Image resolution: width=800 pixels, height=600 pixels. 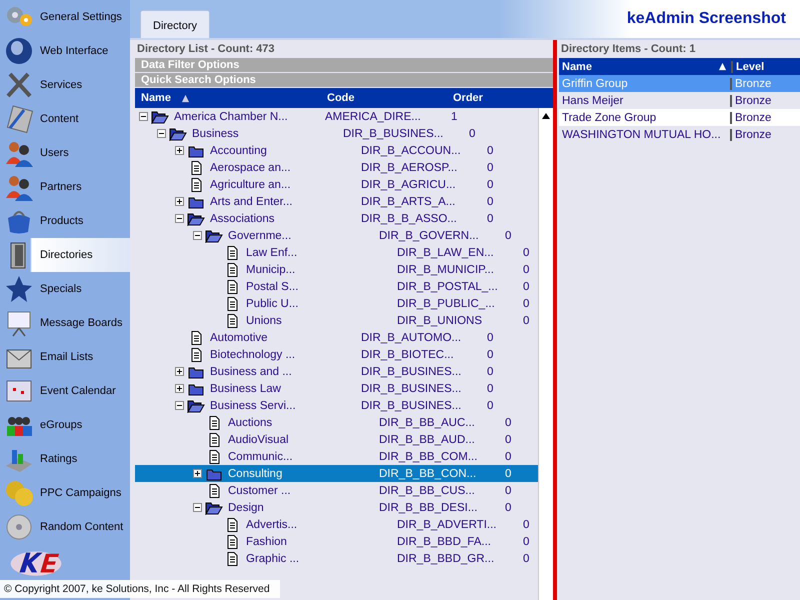 I want to click on table-cell: Griffin Group, so click(x=645, y=84).